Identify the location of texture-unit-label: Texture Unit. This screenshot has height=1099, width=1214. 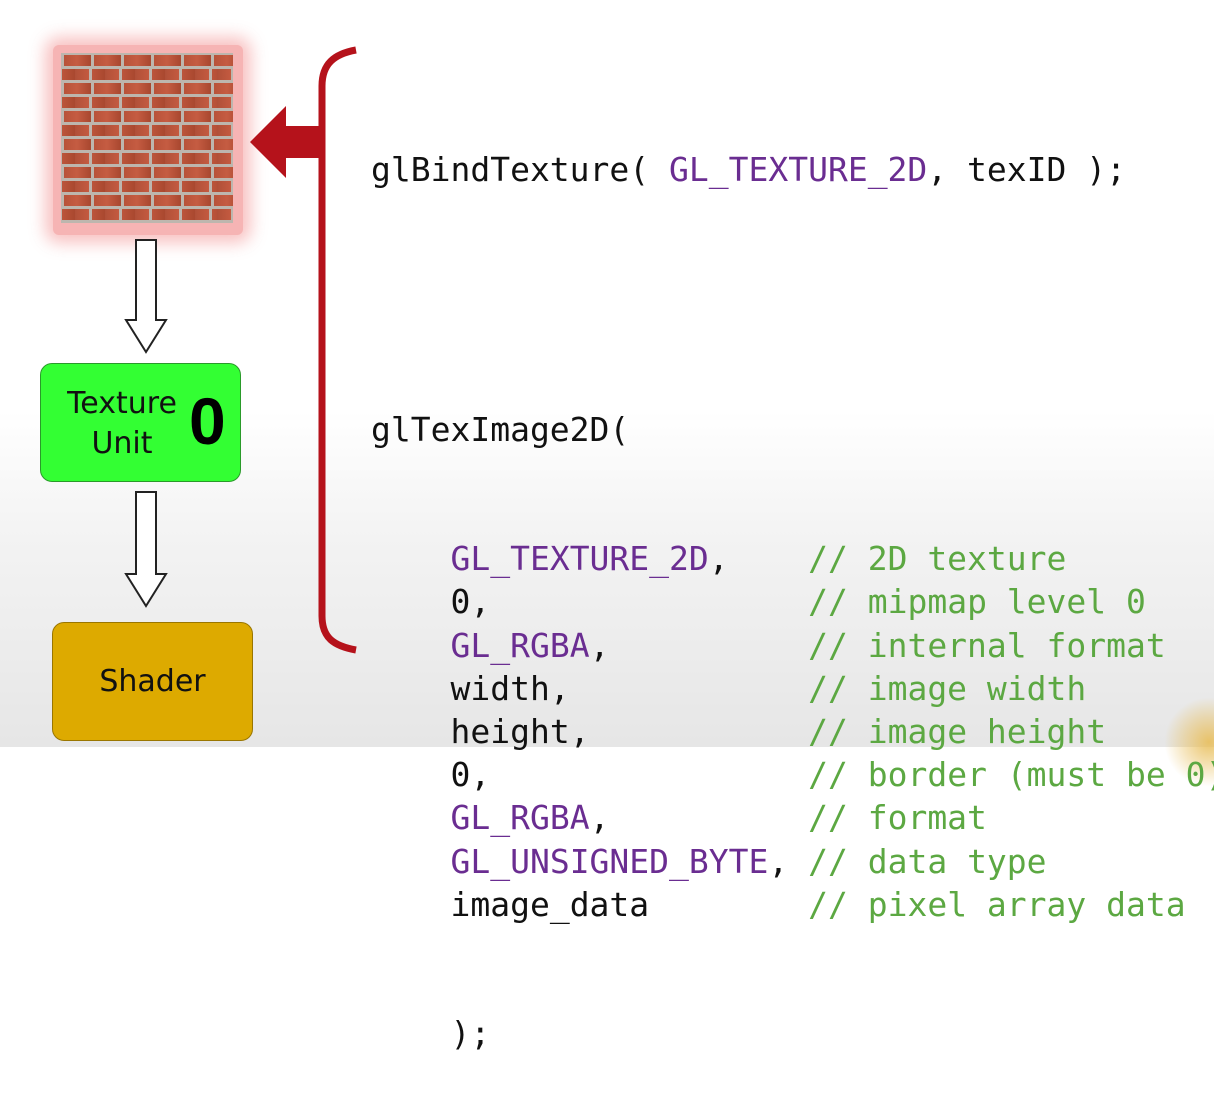
(122, 423).